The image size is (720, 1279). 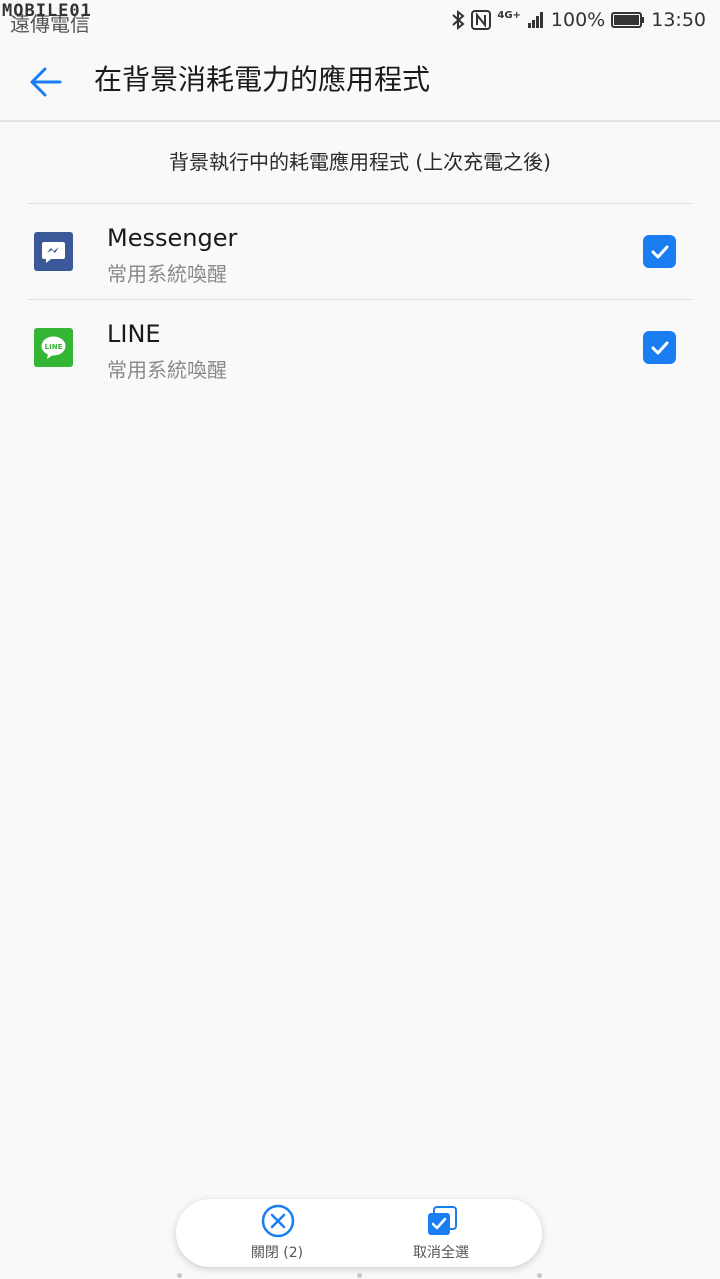 What do you see at coordinates (678, 20) in the screenshot?
I see `clock: 13:50` at bounding box center [678, 20].